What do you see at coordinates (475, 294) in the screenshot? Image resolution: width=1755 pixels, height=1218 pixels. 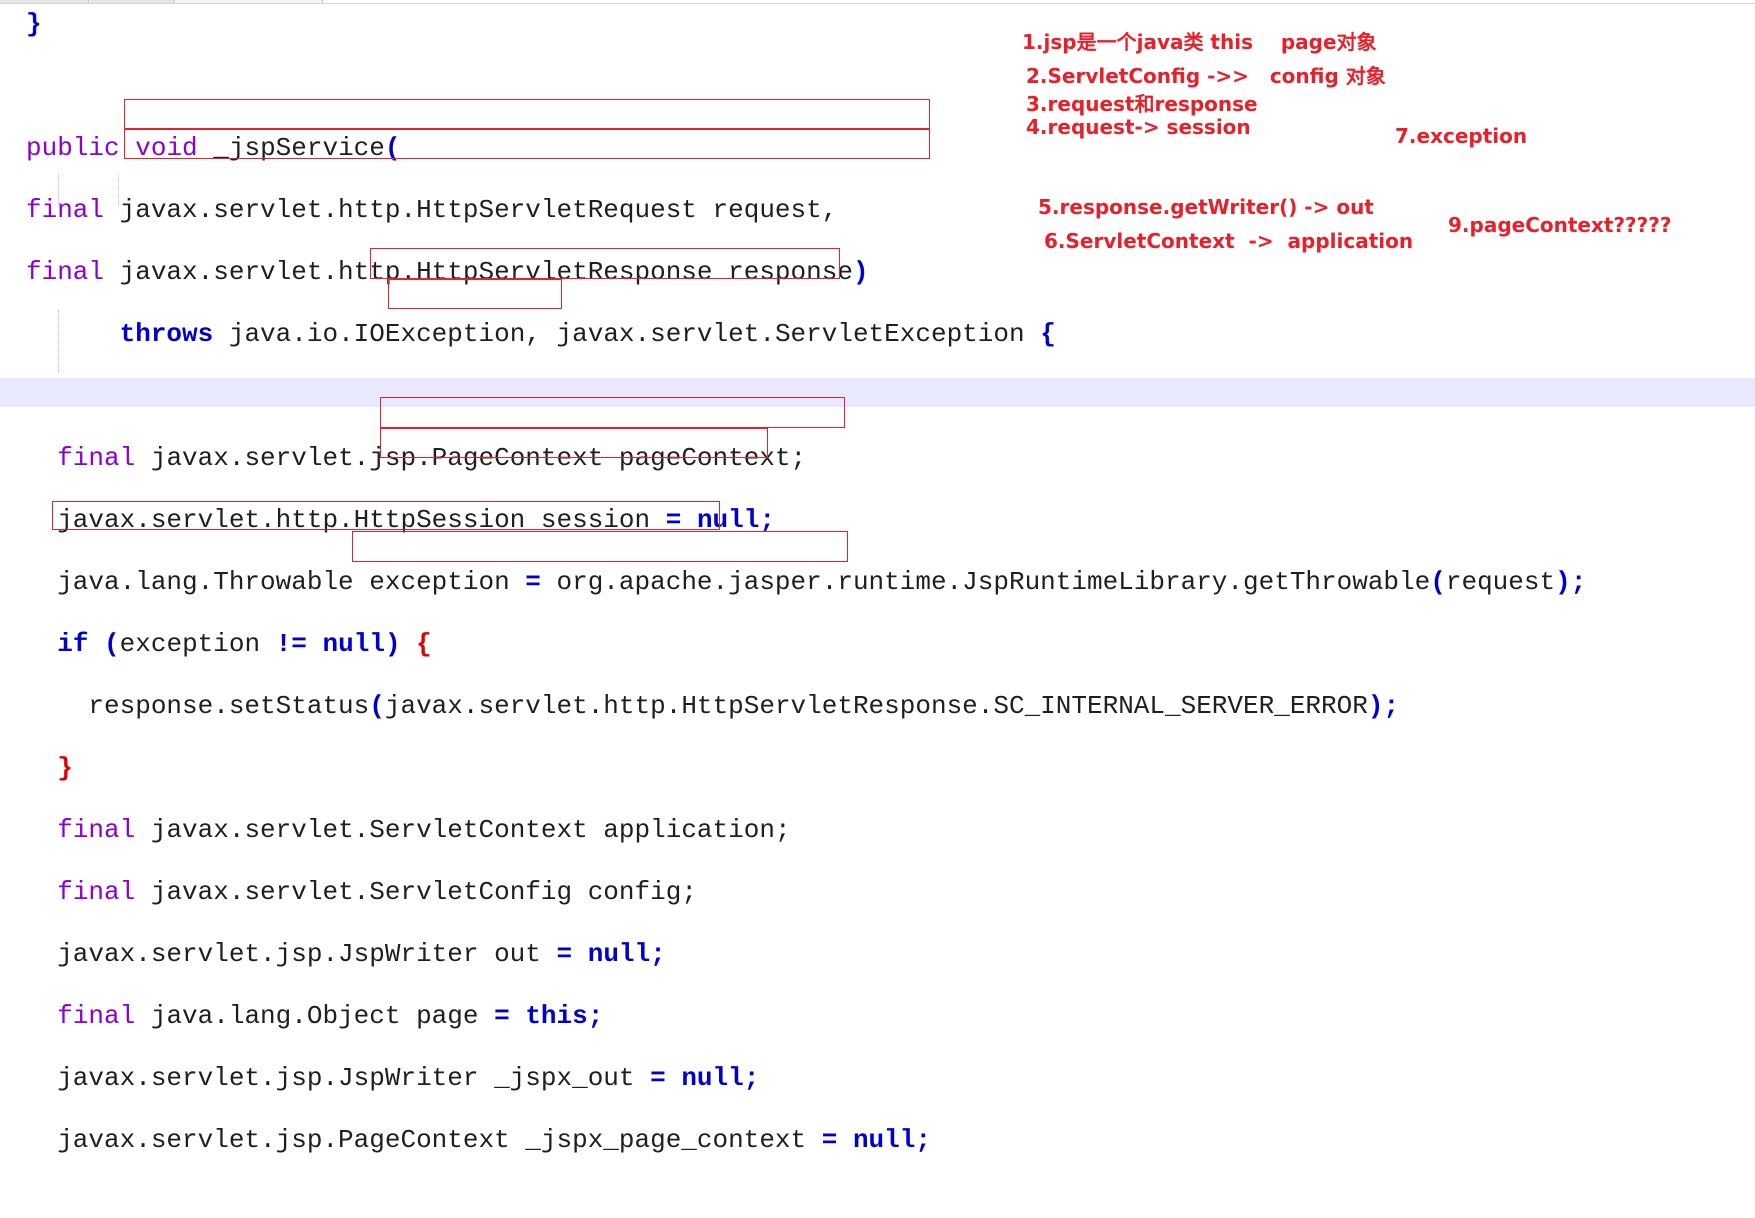 I see `highlight-box-exception` at bounding box center [475, 294].